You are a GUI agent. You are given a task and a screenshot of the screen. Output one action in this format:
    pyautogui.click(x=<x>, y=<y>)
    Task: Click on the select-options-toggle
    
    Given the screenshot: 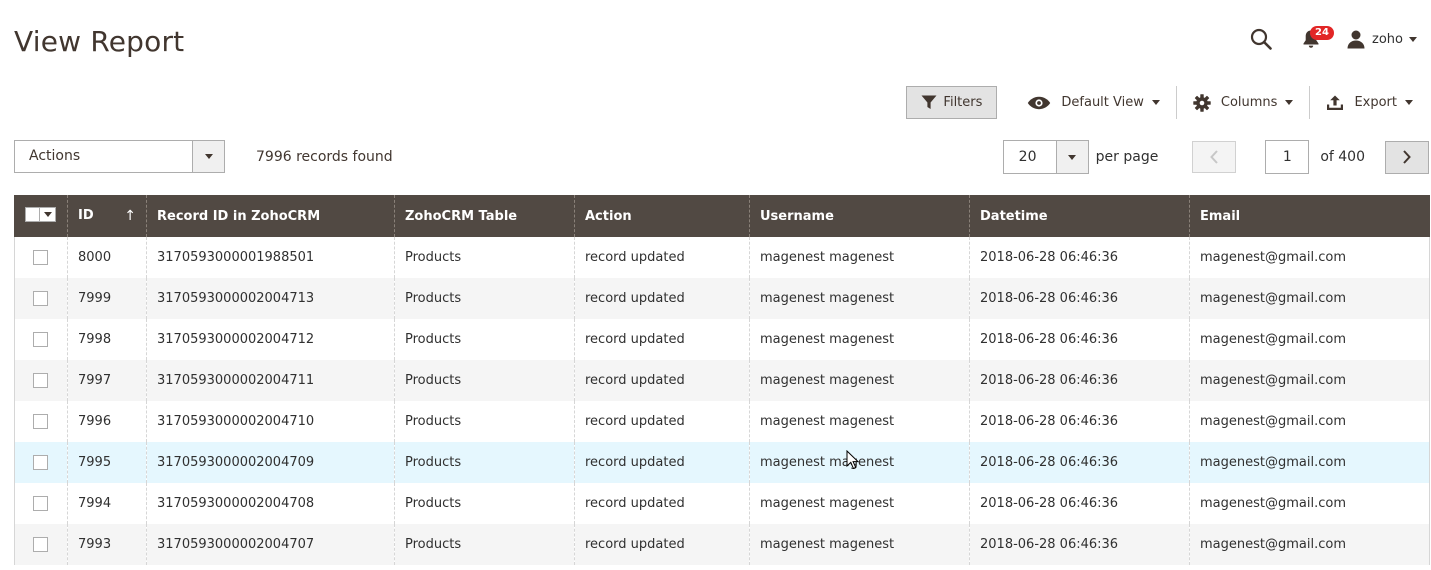 What is the action you would take?
    pyautogui.click(x=47, y=214)
    